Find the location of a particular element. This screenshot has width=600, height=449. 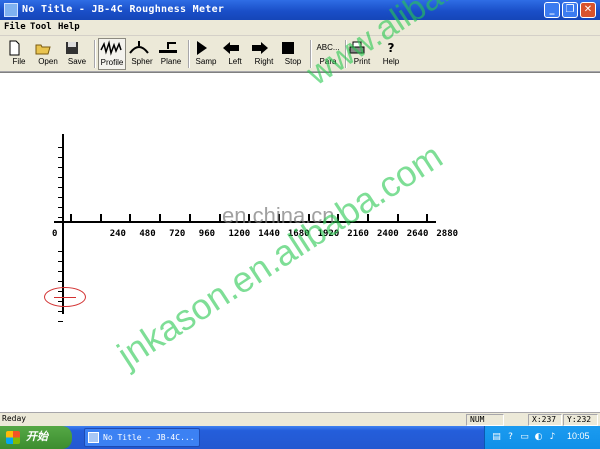

arrow-left-icon is located at coordinates (231, 48).